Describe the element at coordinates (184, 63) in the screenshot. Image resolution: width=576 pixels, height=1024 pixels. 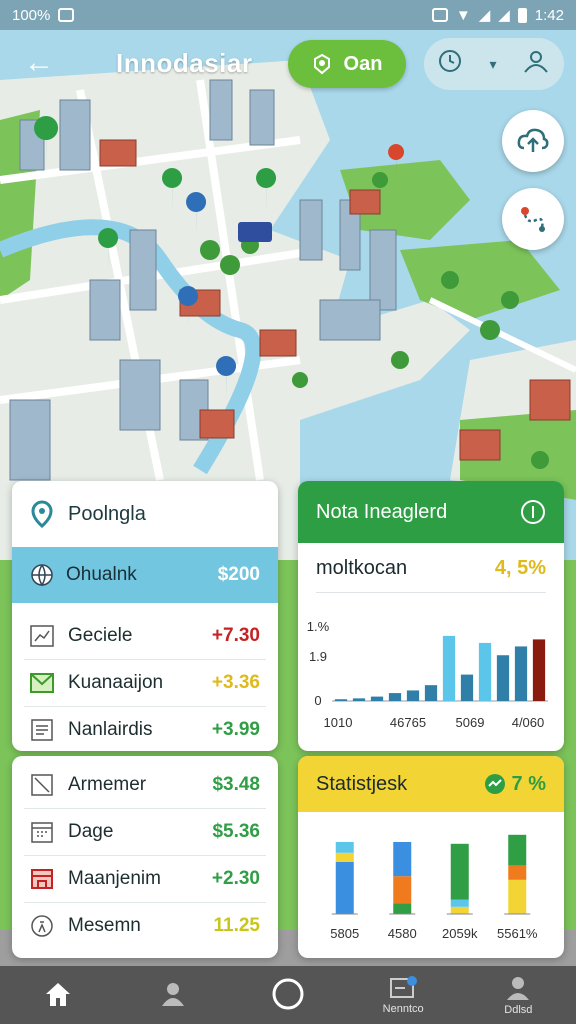
I see `app-title: Innodasiar` at that location.